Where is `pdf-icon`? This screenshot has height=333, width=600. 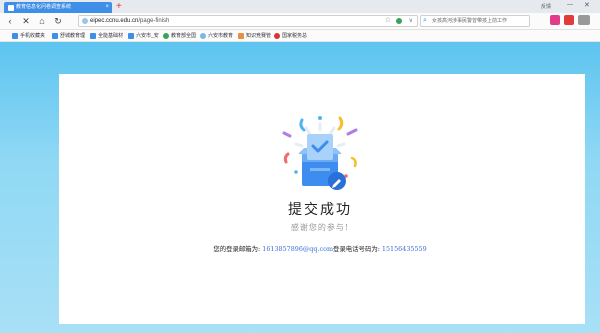
pdf-icon is located at coordinates (569, 20).